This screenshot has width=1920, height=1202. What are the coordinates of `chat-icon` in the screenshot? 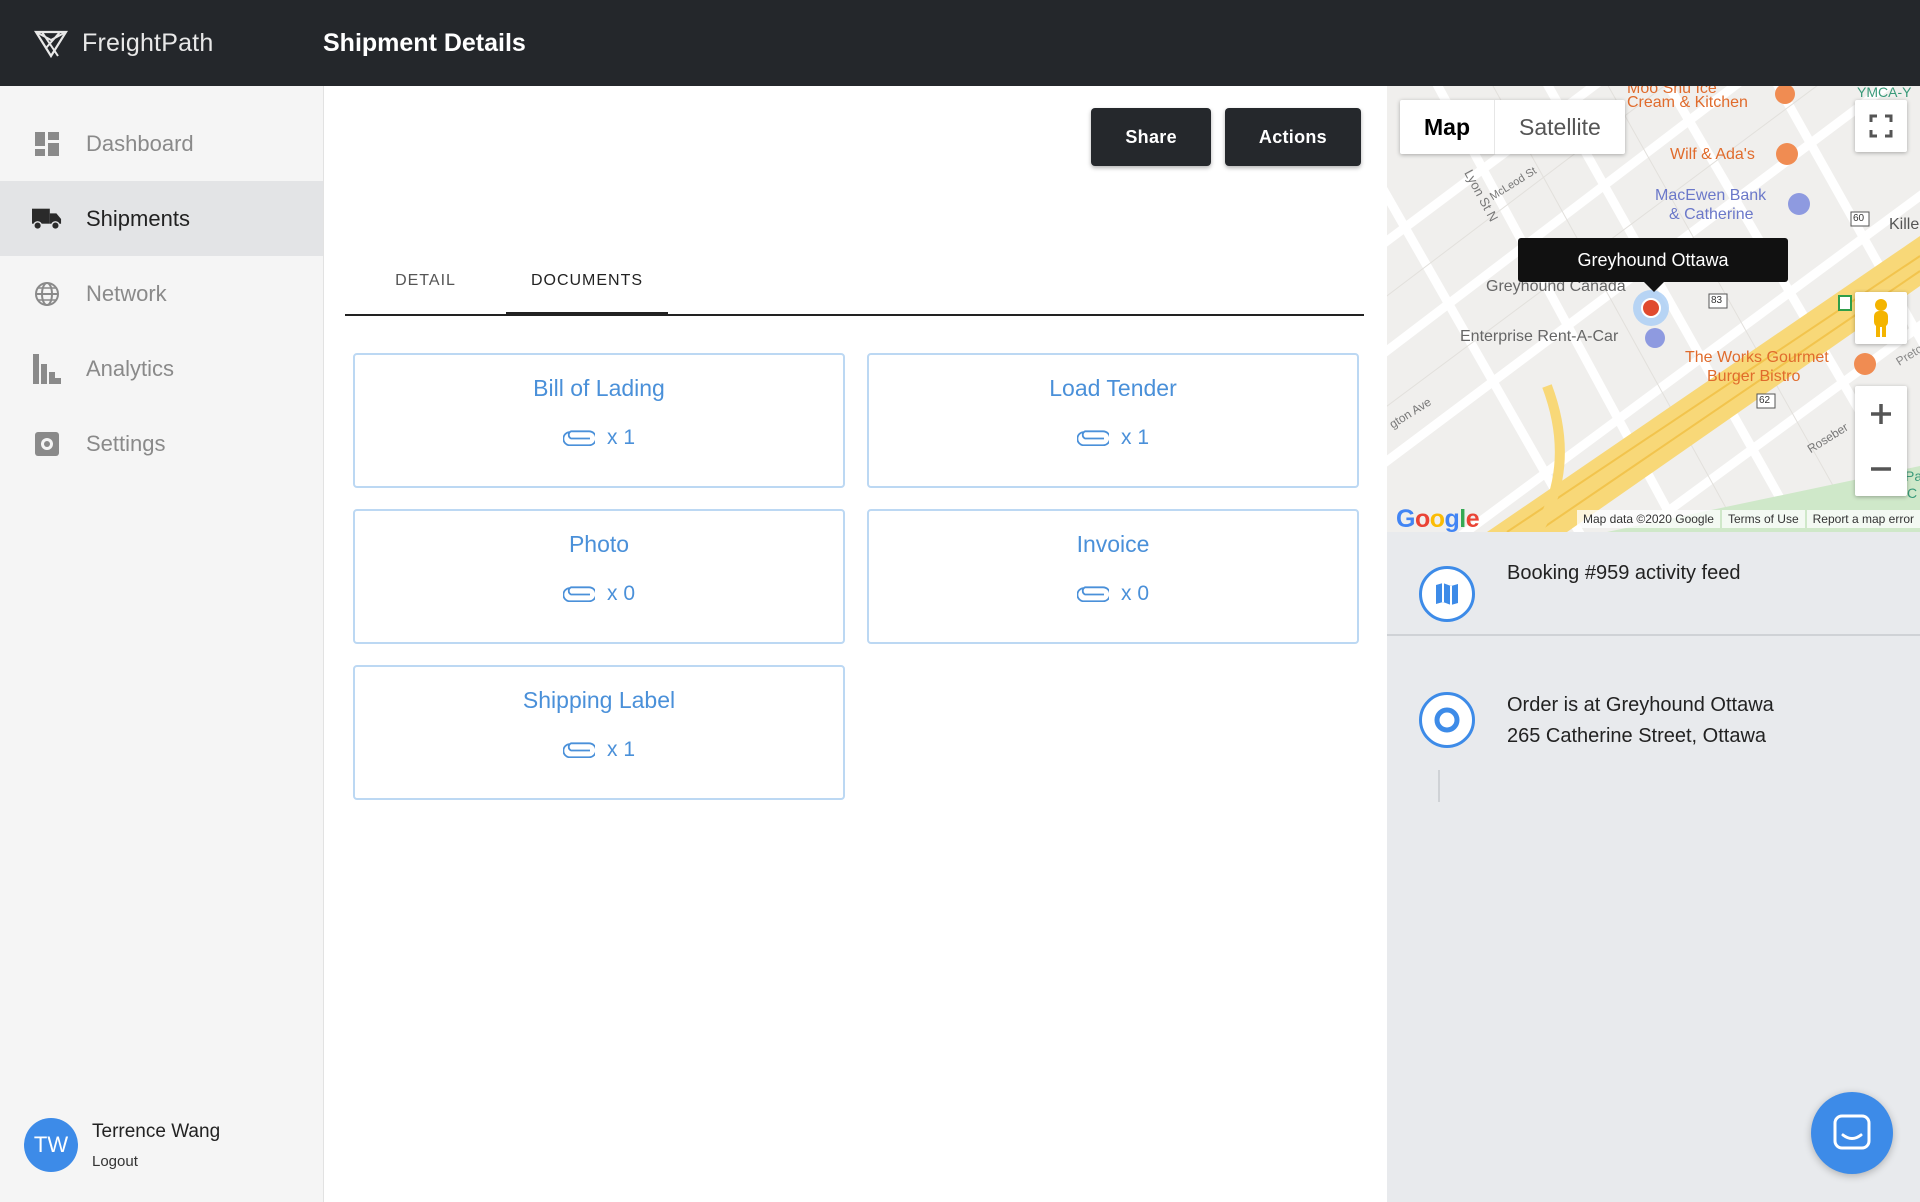 It's located at (1852, 1132).